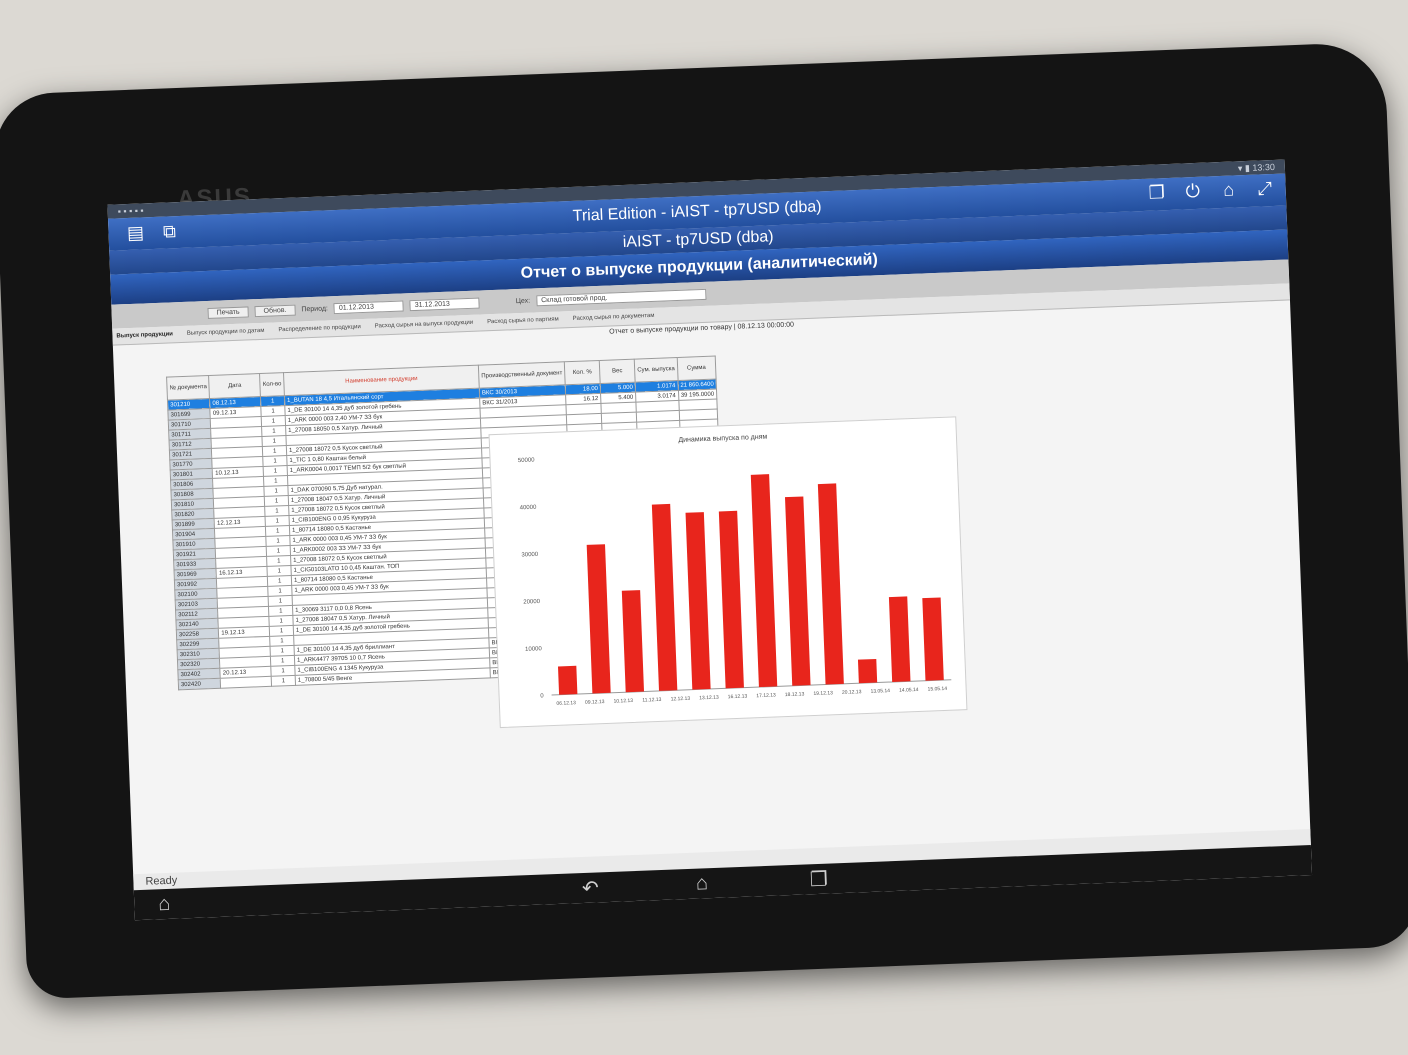 This screenshot has height=1055, width=1408. What do you see at coordinates (534, 649) in the screenshot?
I see `y-tick-label: 10000` at bounding box center [534, 649].